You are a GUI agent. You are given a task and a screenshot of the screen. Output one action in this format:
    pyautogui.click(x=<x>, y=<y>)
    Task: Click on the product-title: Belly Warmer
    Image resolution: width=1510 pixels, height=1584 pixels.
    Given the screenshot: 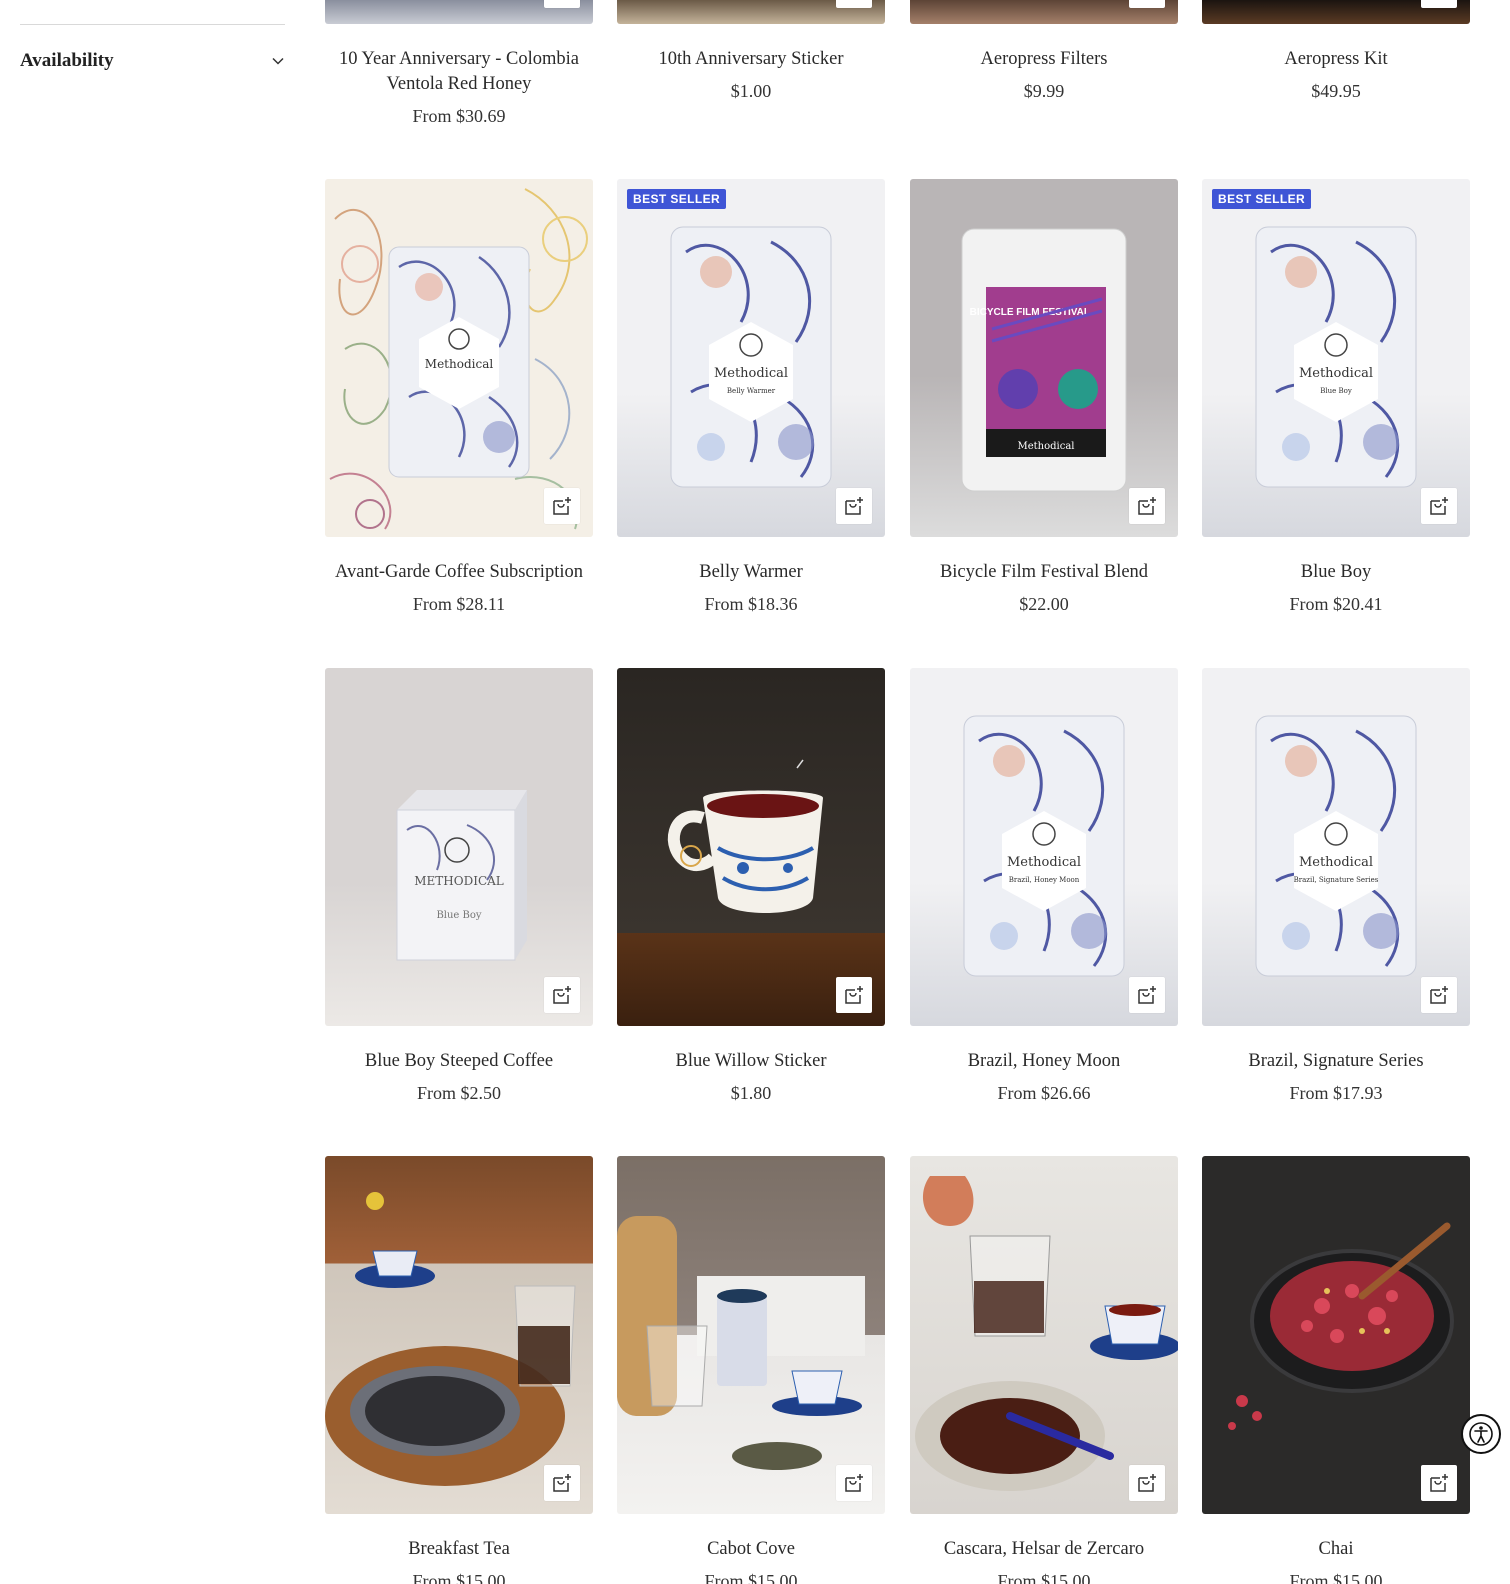 What is the action you would take?
    pyautogui.click(x=751, y=572)
    